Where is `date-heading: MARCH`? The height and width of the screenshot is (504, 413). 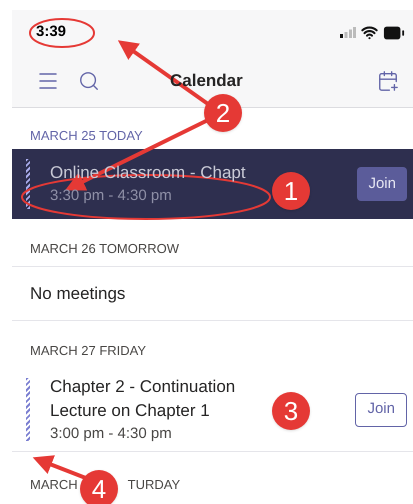 date-heading: MARCH is located at coordinates (54, 485).